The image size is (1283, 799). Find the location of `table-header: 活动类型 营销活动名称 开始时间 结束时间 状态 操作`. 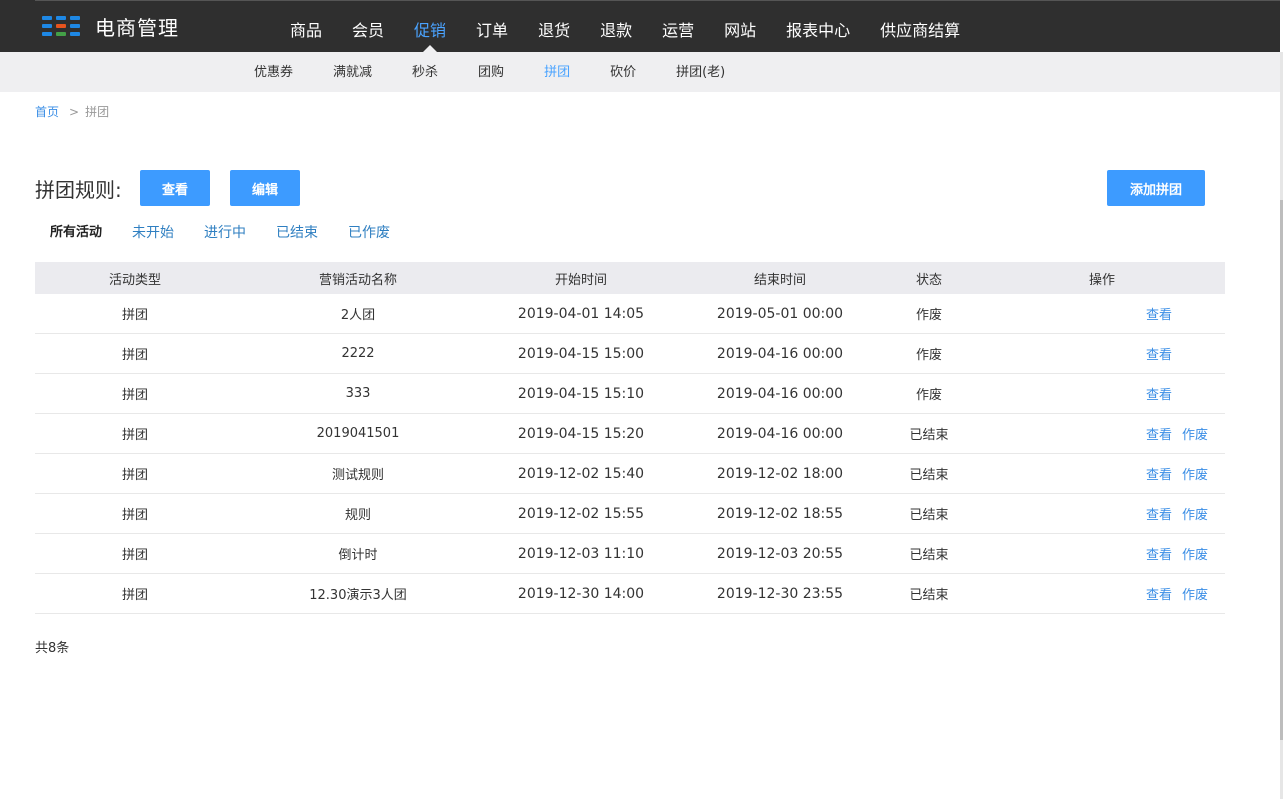

table-header: 活动类型 营销活动名称 开始时间 结束时间 状态 操作 is located at coordinates (630, 278).